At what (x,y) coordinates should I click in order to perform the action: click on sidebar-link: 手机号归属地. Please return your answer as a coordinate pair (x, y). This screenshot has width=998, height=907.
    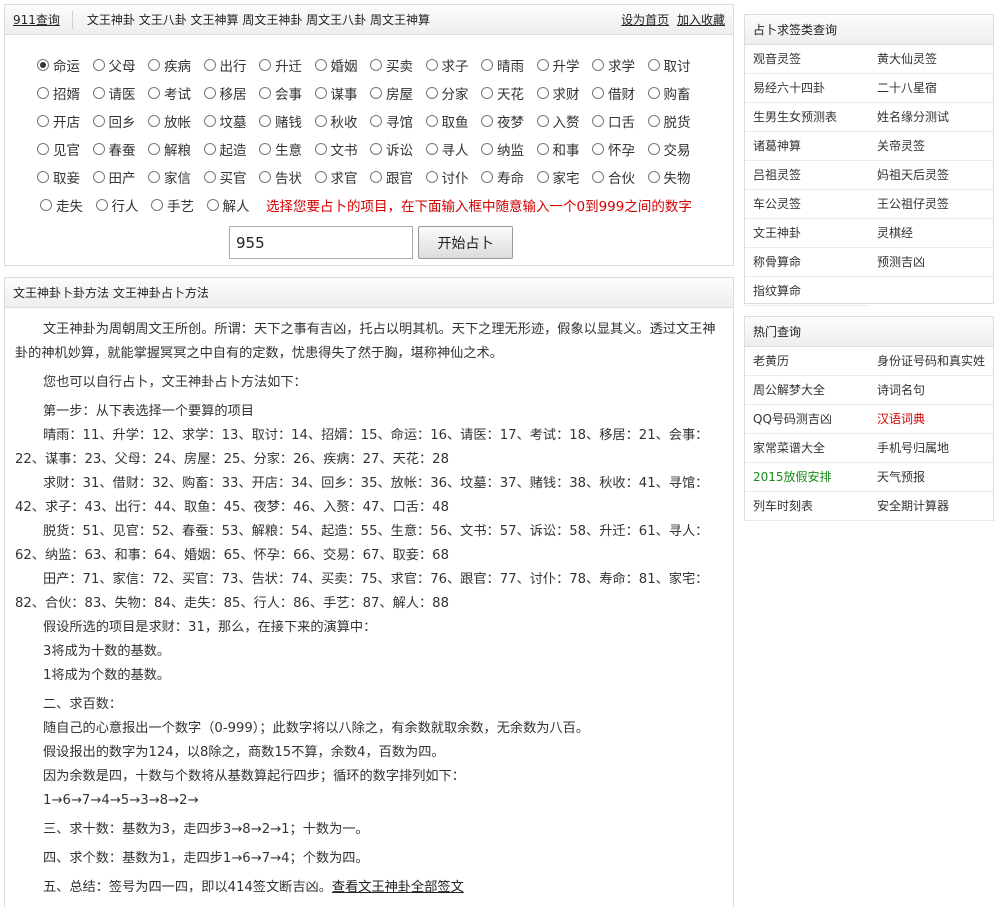
    Looking at the image, I should click on (931, 448).